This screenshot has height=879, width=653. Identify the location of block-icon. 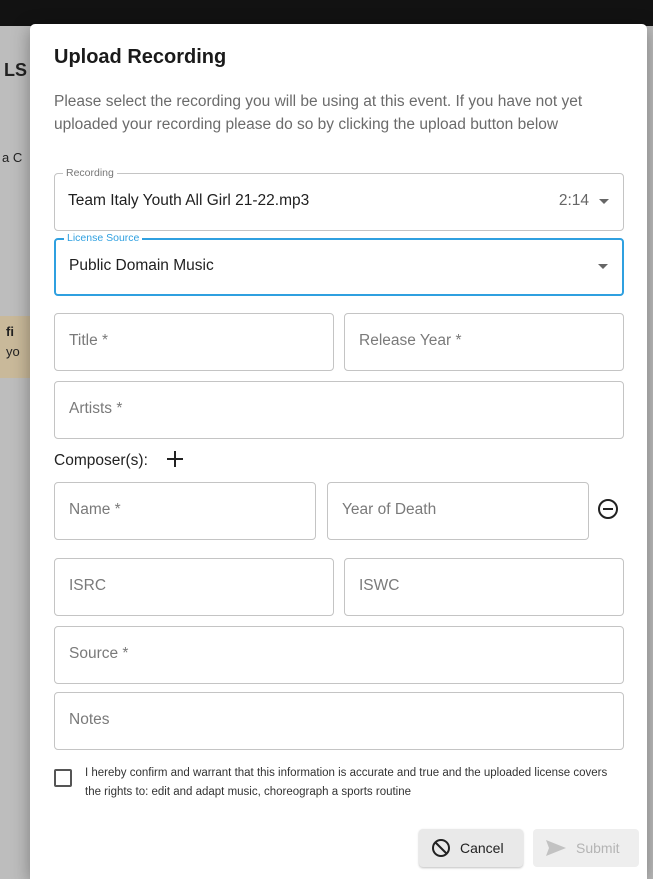
(441, 848).